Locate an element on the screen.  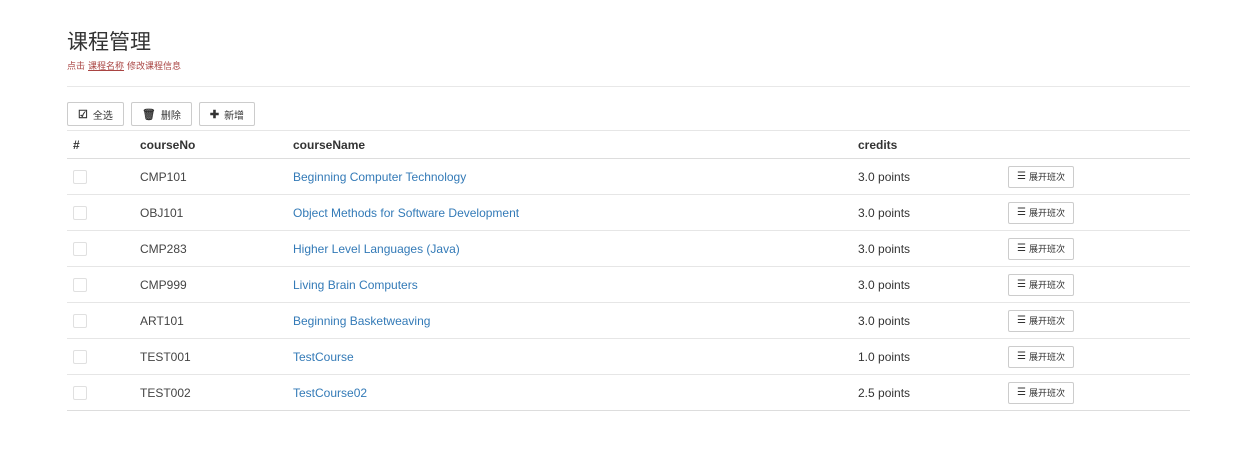
column-header-actions is located at coordinates (1099, 144).